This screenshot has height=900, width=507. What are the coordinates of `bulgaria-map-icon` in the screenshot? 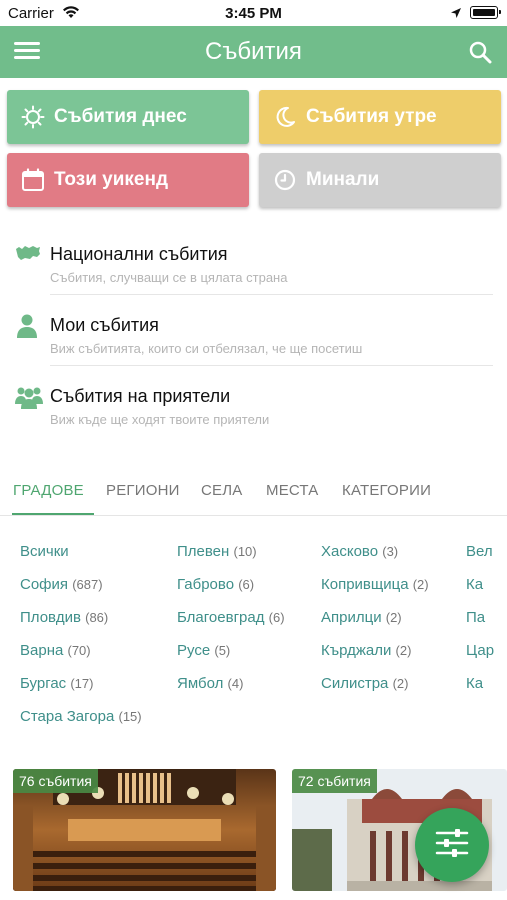 It's located at (28, 255).